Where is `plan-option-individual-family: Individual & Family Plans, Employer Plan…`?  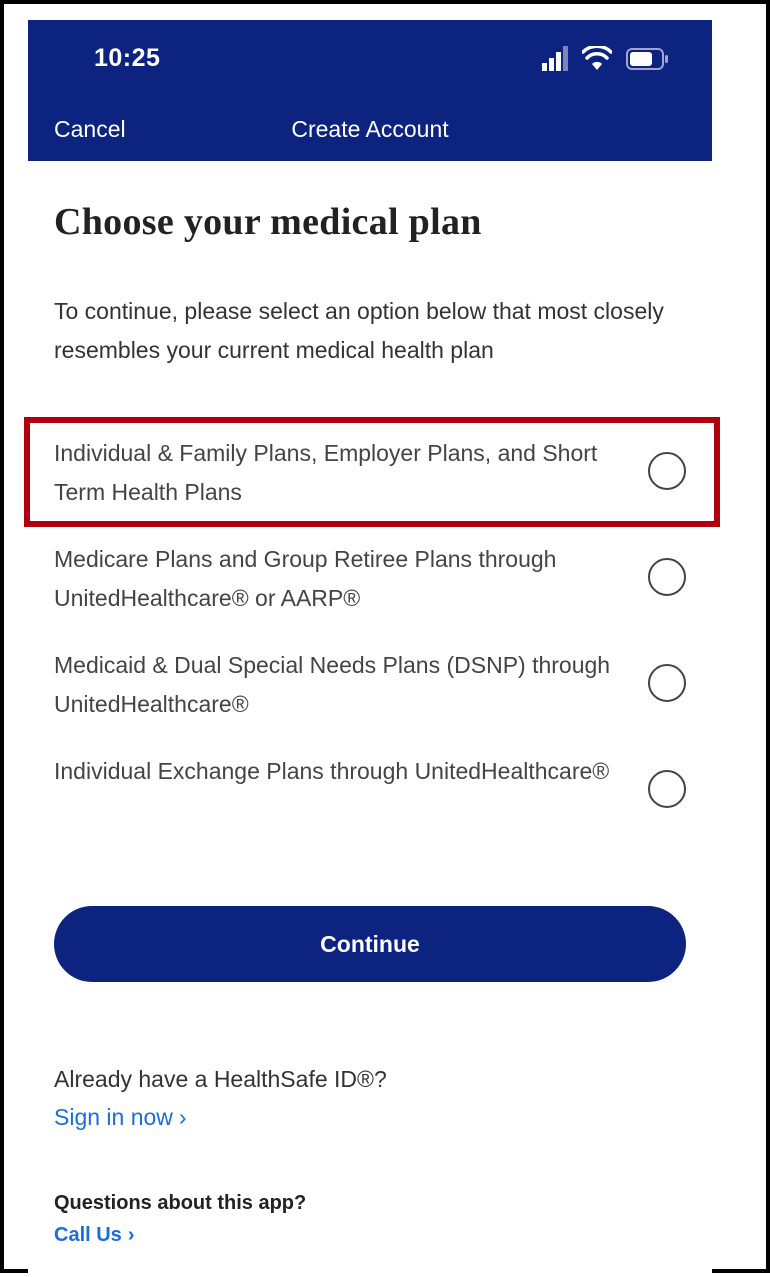 plan-option-individual-family: Individual & Family Plans, Employer Plan… is located at coordinates (370, 483).